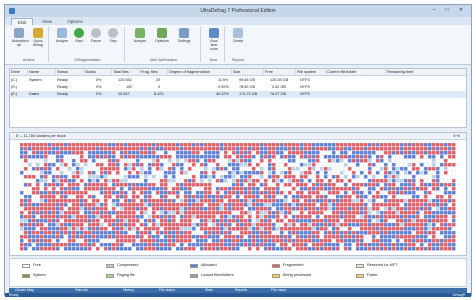  Describe the element at coordinates (184, 41) in the screenshot. I see `settings-button: Settings` at that location.